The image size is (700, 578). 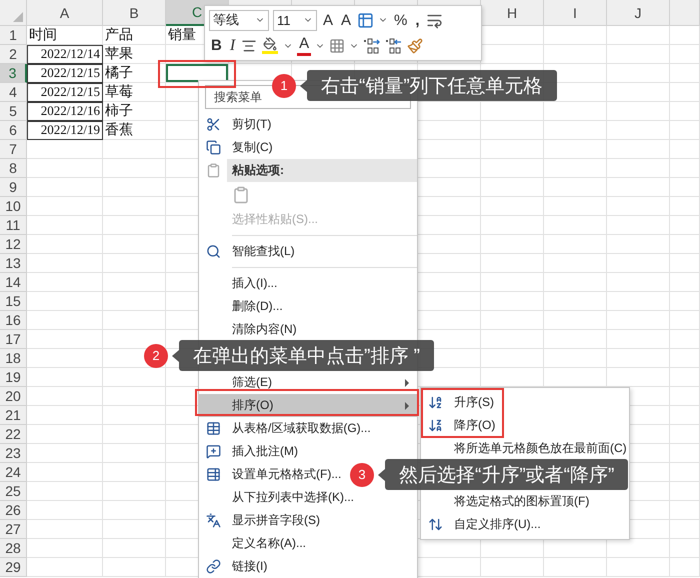 I want to click on table-cell: 2022/12/19, so click(x=65, y=130).